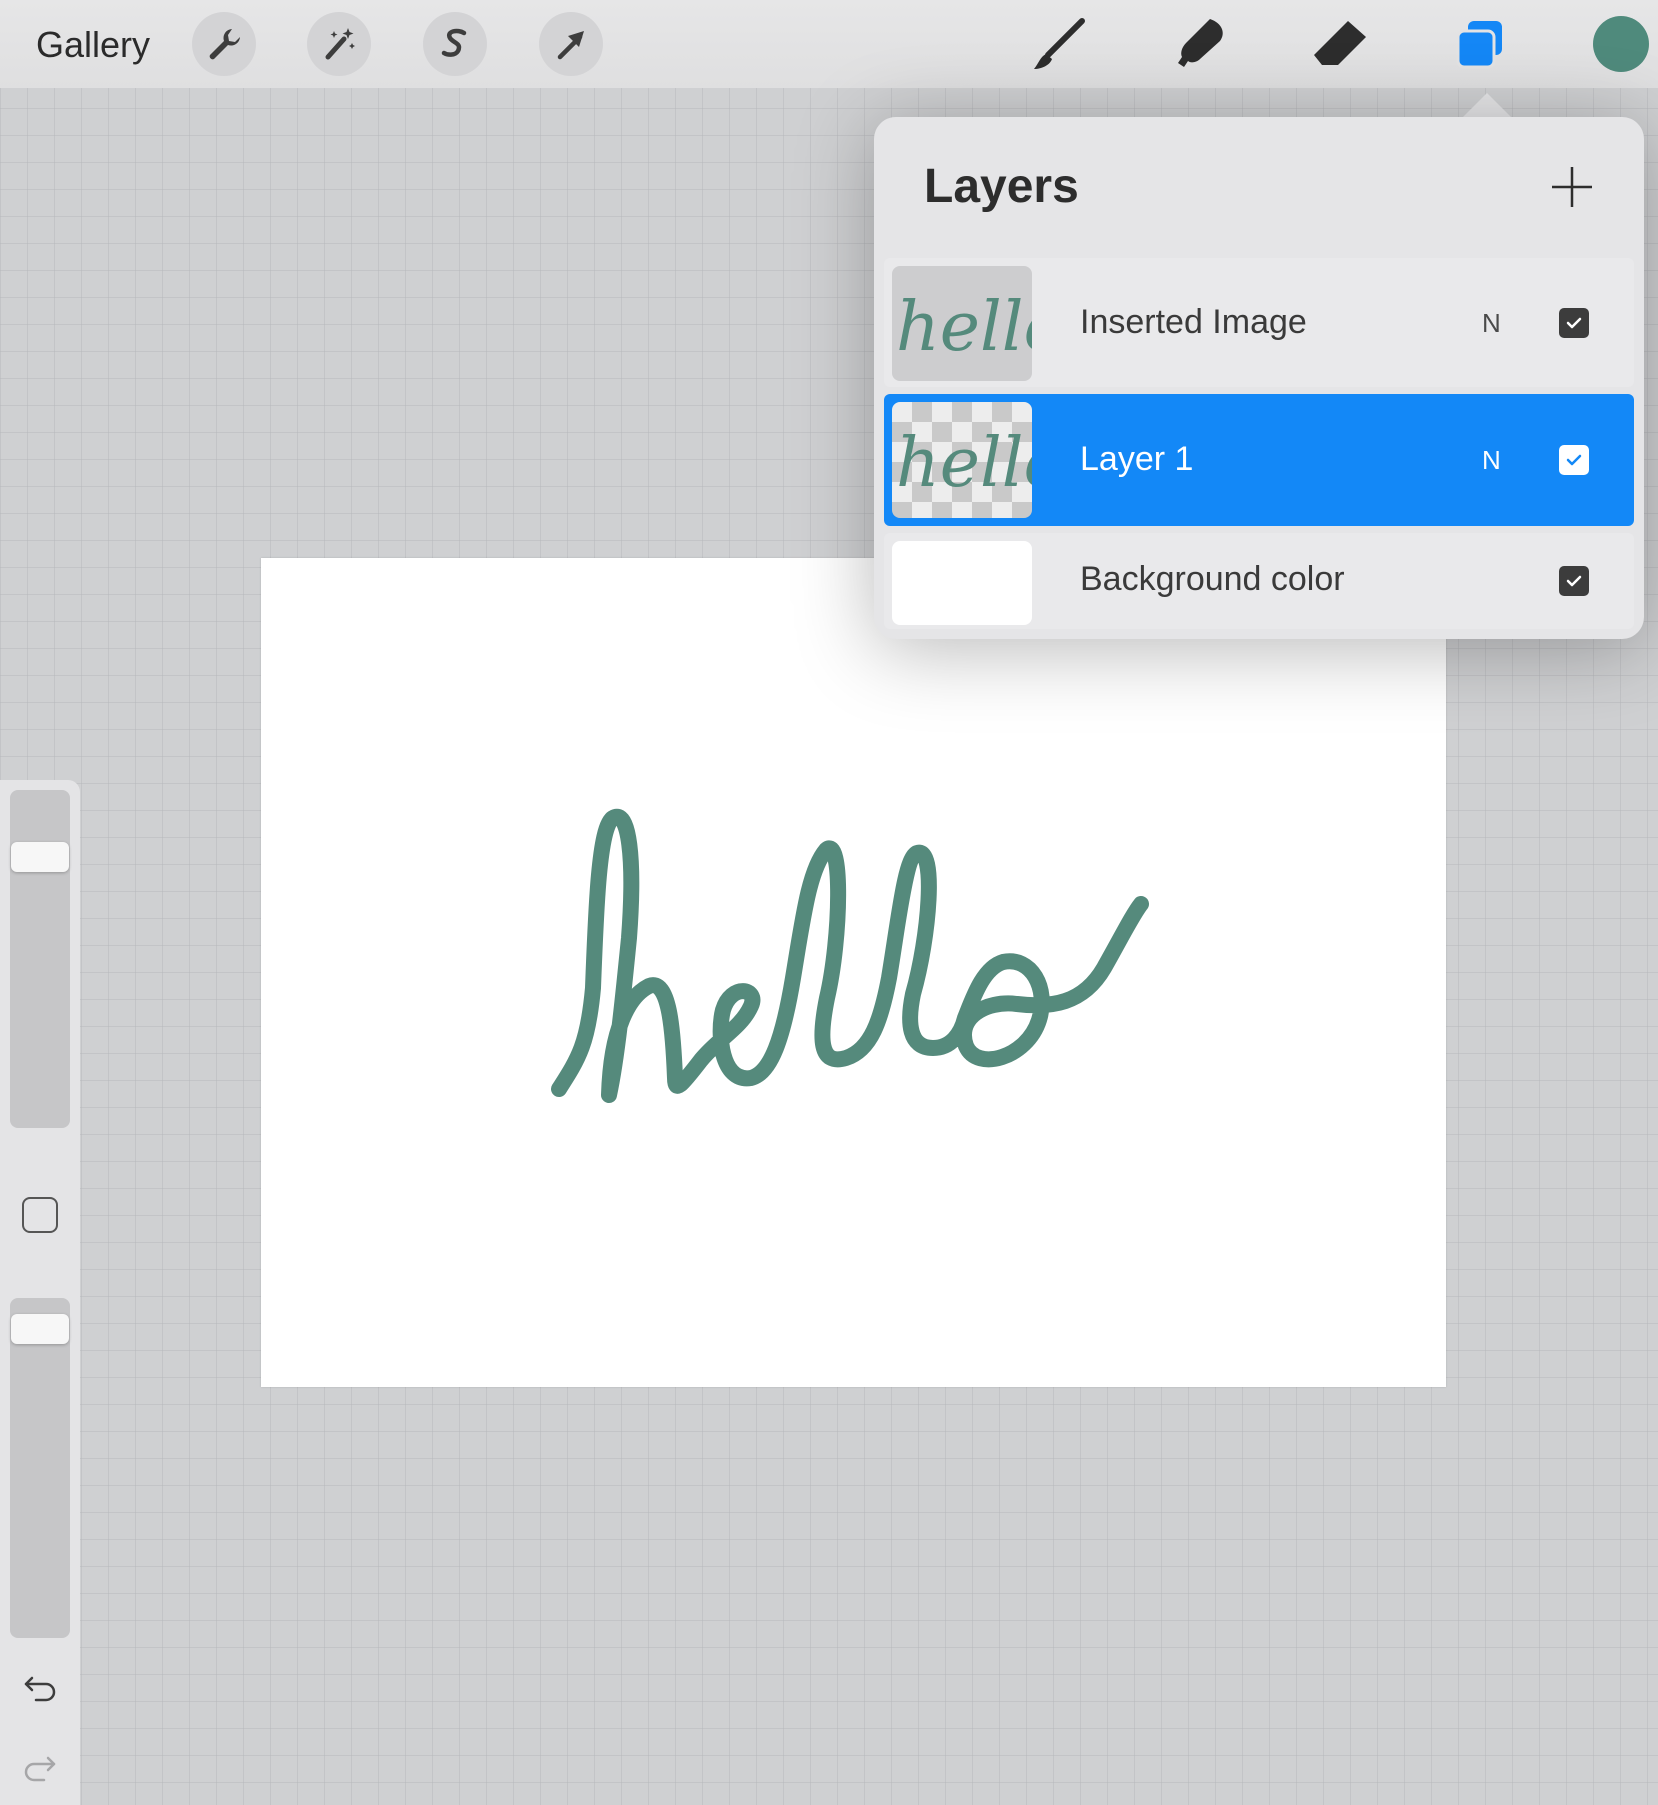 The width and height of the screenshot is (1658, 1805). I want to click on redo-icon, so click(40, 1769).